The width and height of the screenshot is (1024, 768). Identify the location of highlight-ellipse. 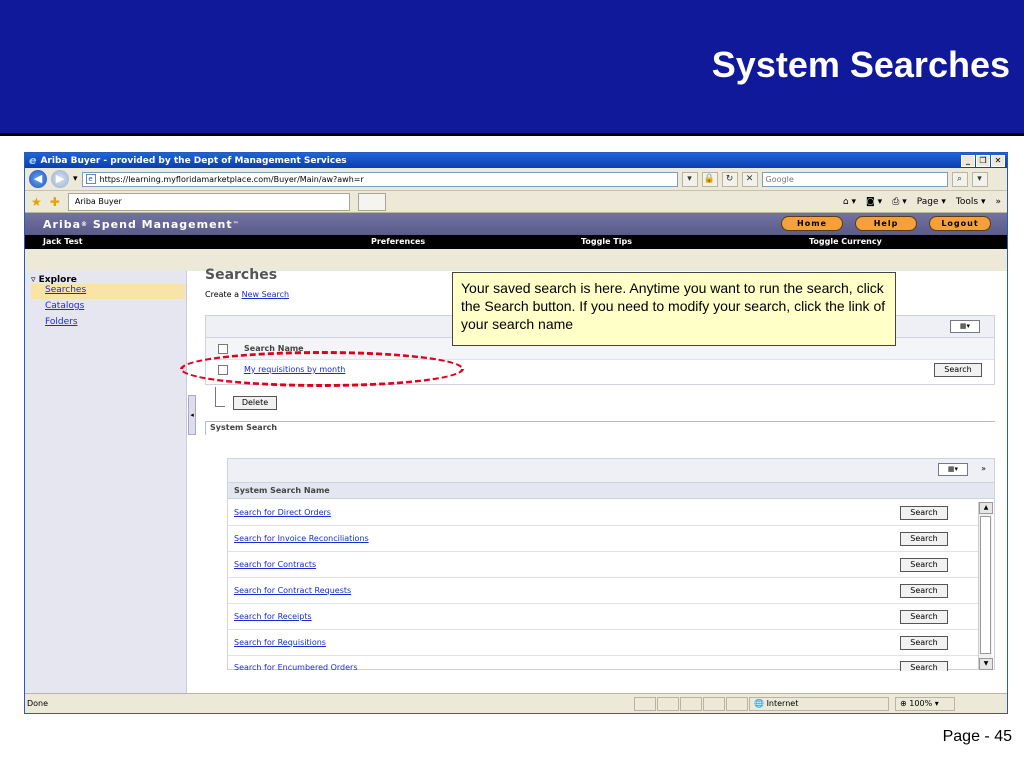
(322, 369).